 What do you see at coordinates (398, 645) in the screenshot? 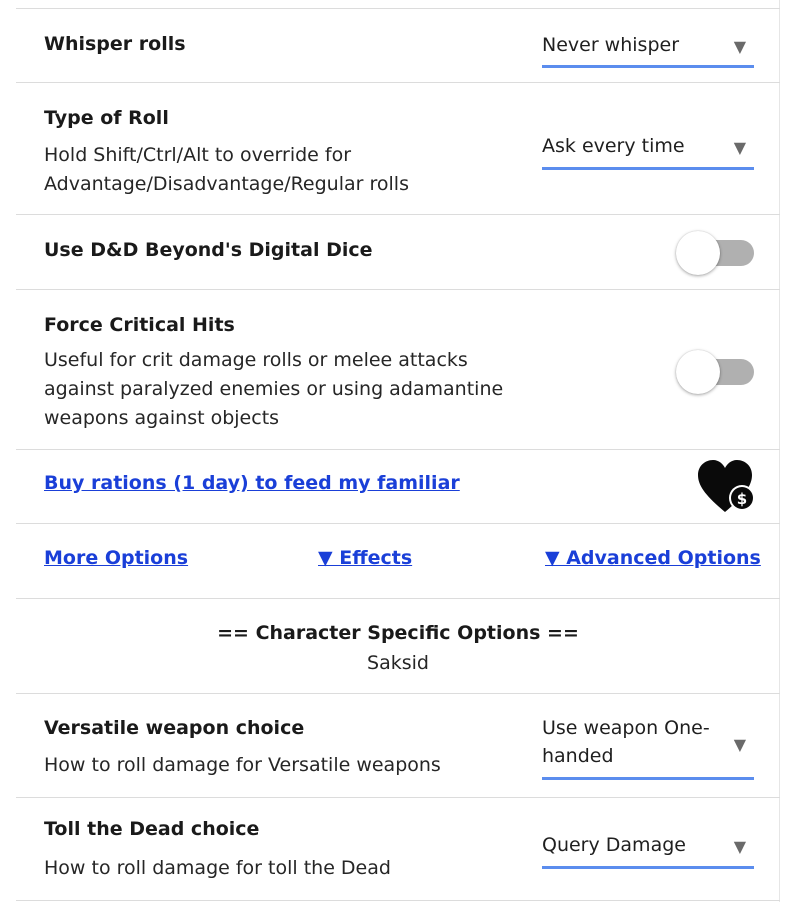
I see `character-section: == Character Specific Options == Saksid` at bounding box center [398, 645].